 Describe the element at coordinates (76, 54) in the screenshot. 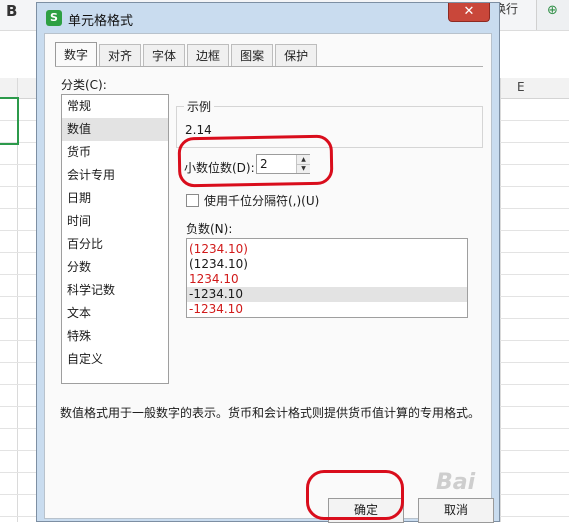

I see `tab-number: 数字` at that location.